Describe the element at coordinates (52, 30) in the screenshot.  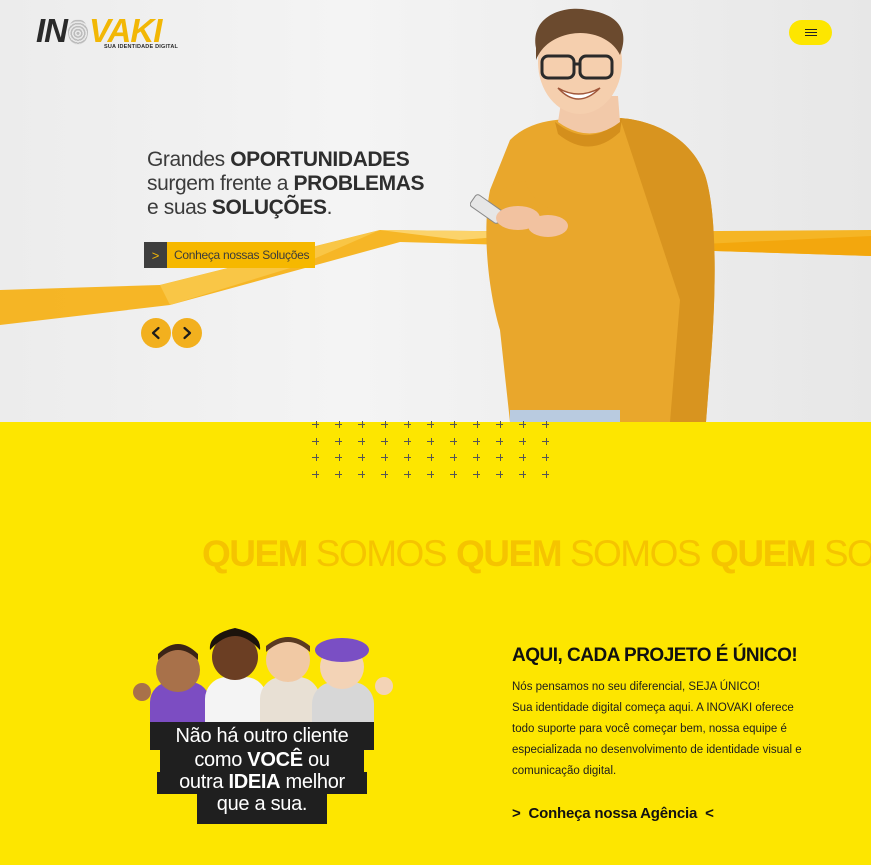
I see `logo-text-left: IN` at that location.